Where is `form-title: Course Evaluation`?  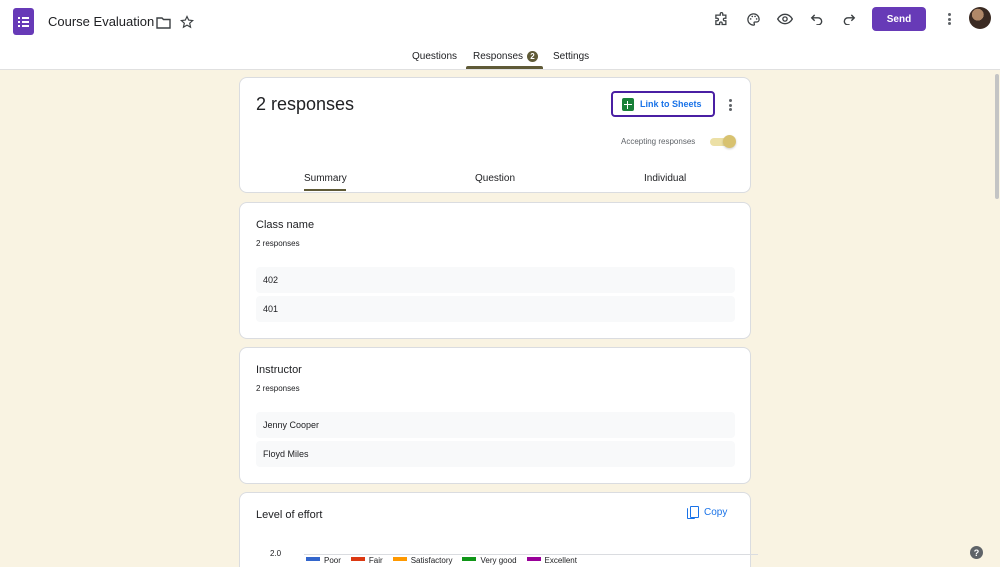
form-title: Course Evaluation is located at coordinates (101, 21).